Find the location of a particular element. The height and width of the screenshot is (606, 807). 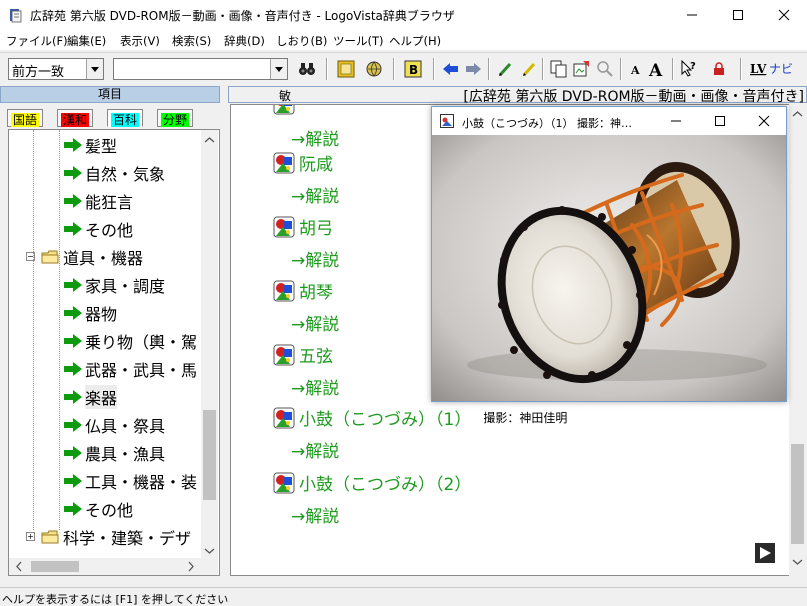

highlighter-icon is located at coordinates (529, 69).